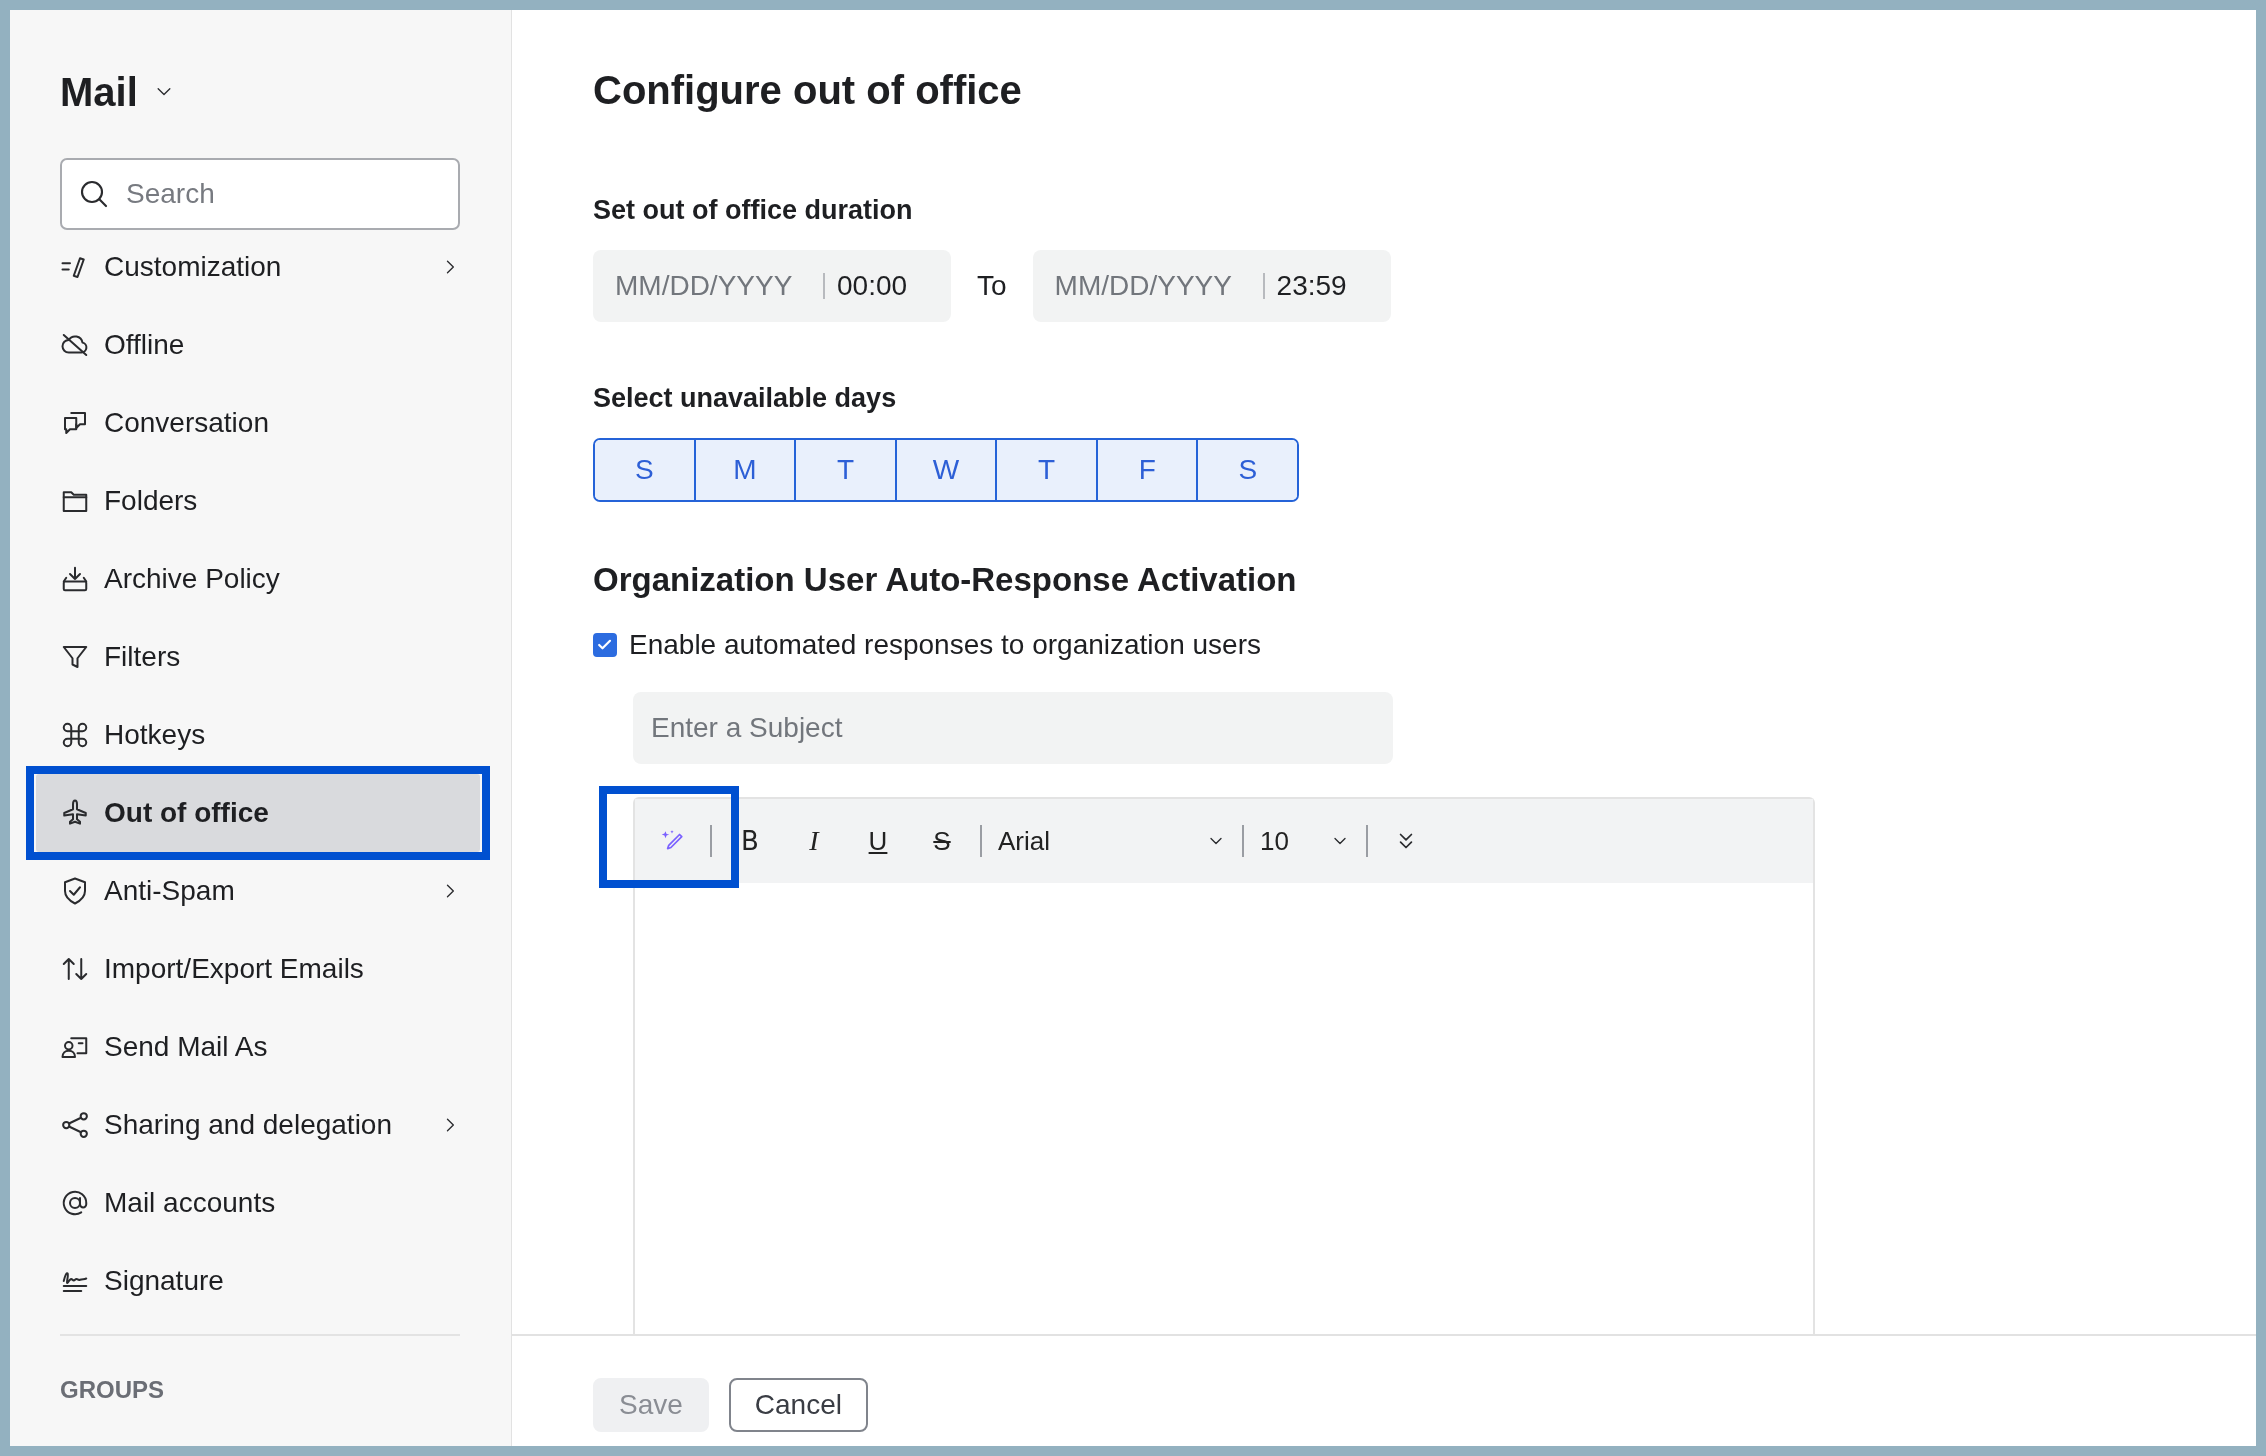  What do you see at coordinates (258, 1047) in the screenshot?
I see `sidebar-item: Send Mail As` at bounding box center [258, 1047].